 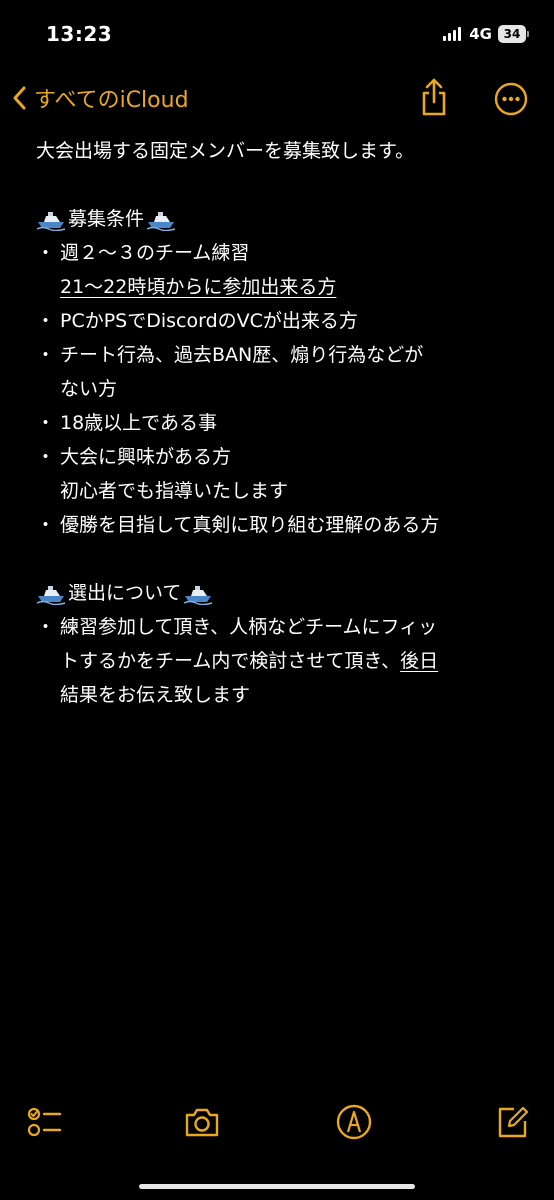 I want to click on heading-text: 募集条件, so click(x=106, y=219).